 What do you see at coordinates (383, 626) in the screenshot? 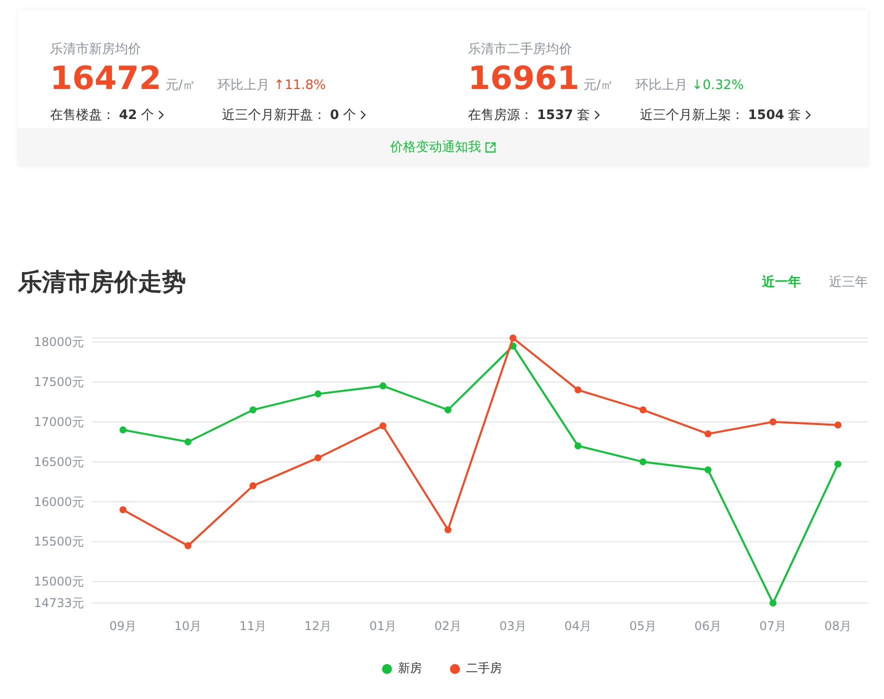
I see `x-axis-label: 01月` at bounding box center [383, 626].